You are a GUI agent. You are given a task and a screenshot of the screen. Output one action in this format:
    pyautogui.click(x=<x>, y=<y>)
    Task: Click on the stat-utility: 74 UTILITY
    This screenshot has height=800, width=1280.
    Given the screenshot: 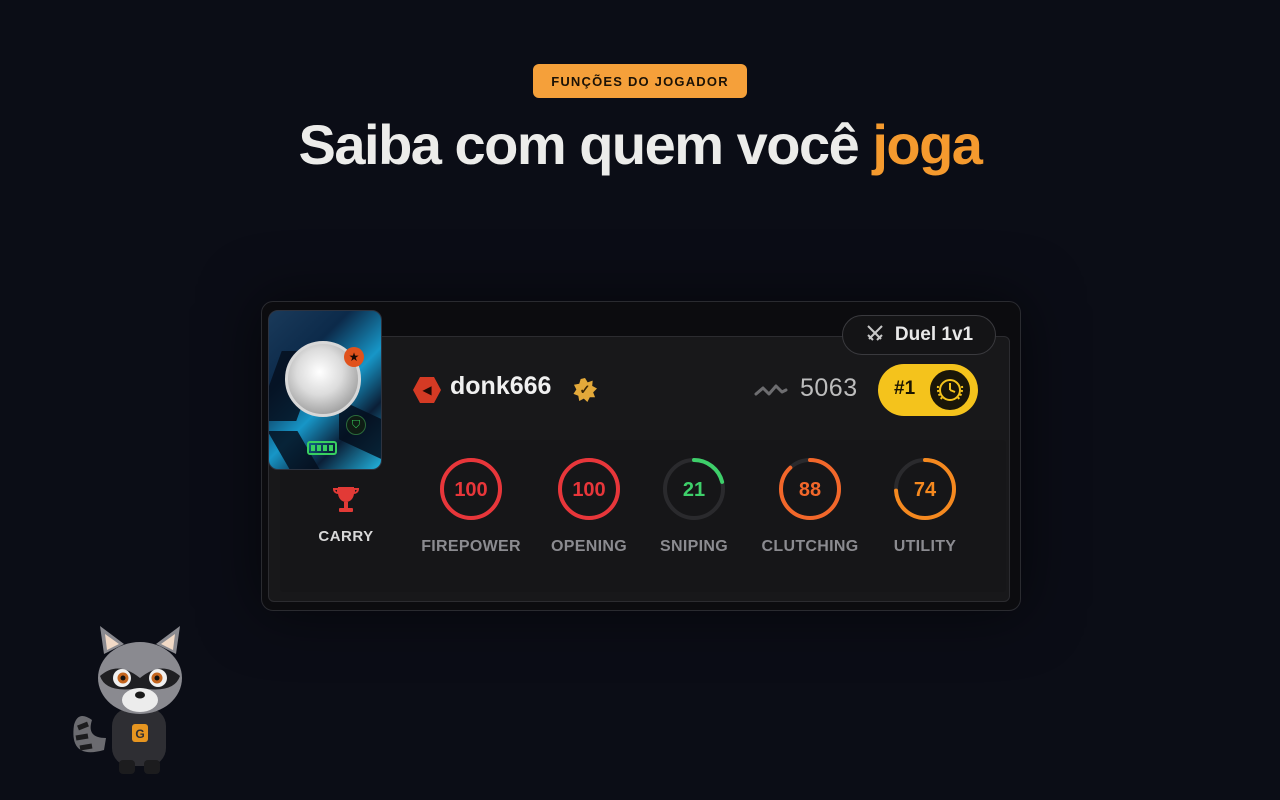 What is the action you would take?
    pyautogui.click(x=925, y=506)
    